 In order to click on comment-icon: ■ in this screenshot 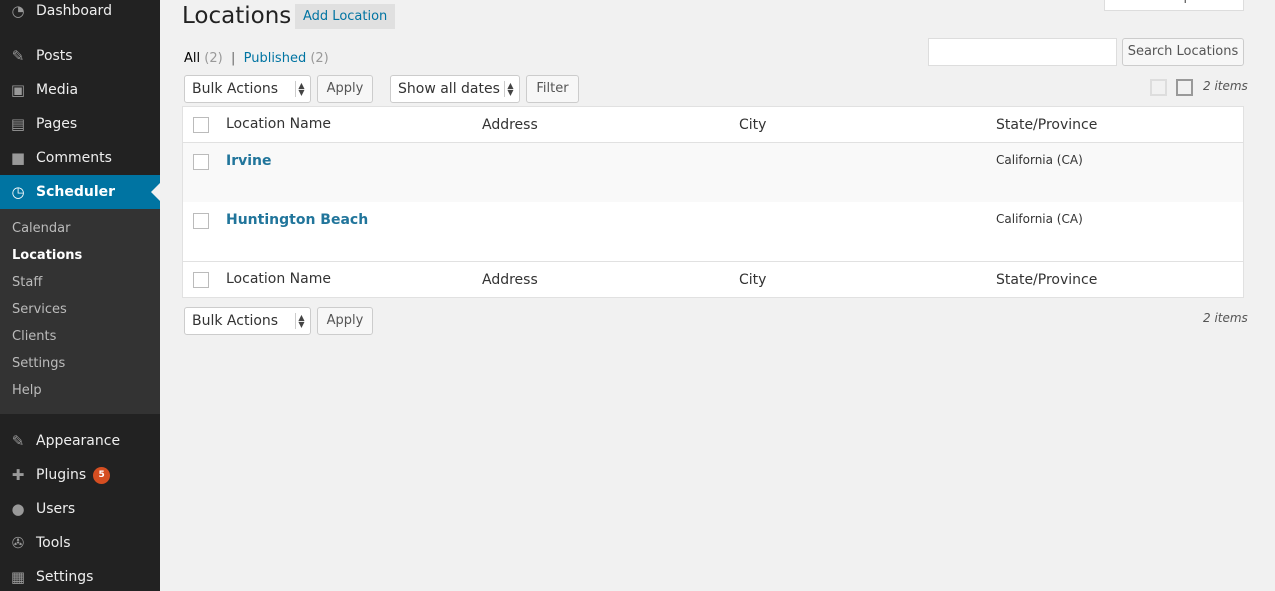, I will do `click(18, 158)`.